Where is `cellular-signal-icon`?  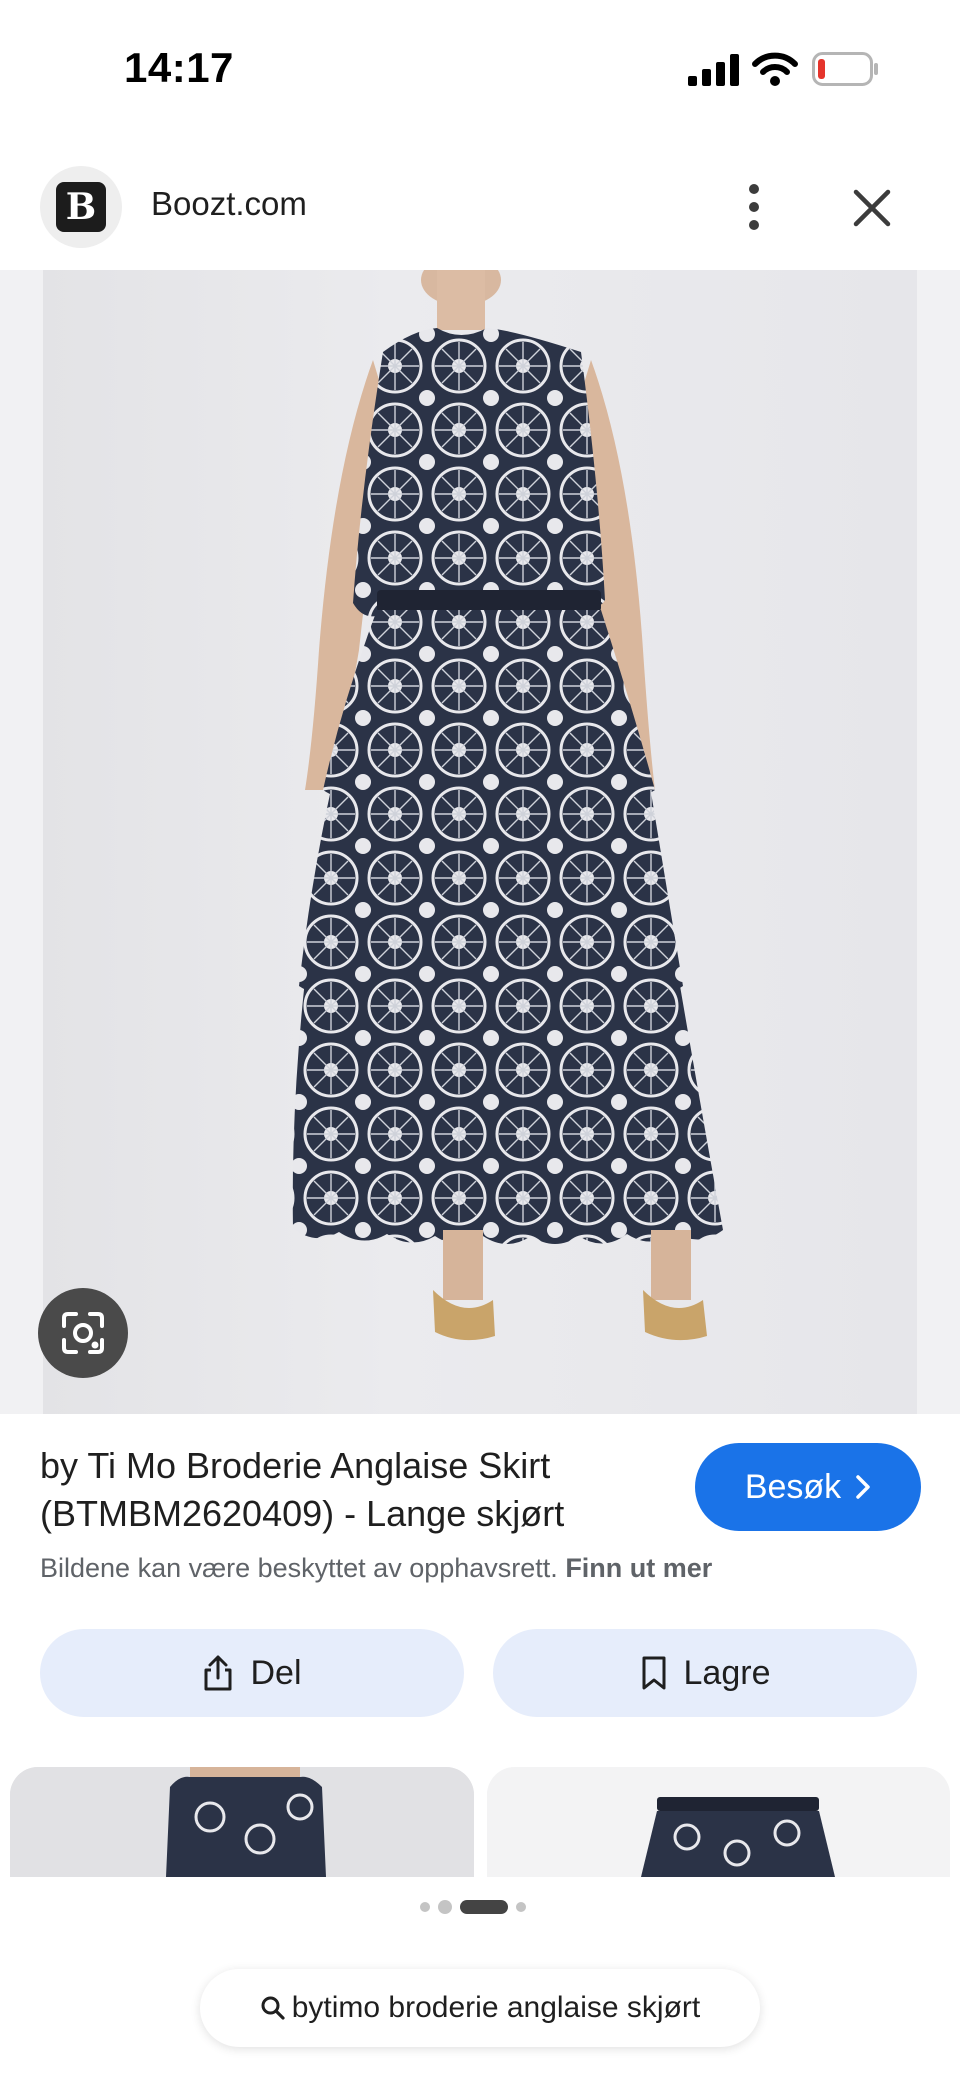
cellular-signal-icon is located at coordinates (713, 70).